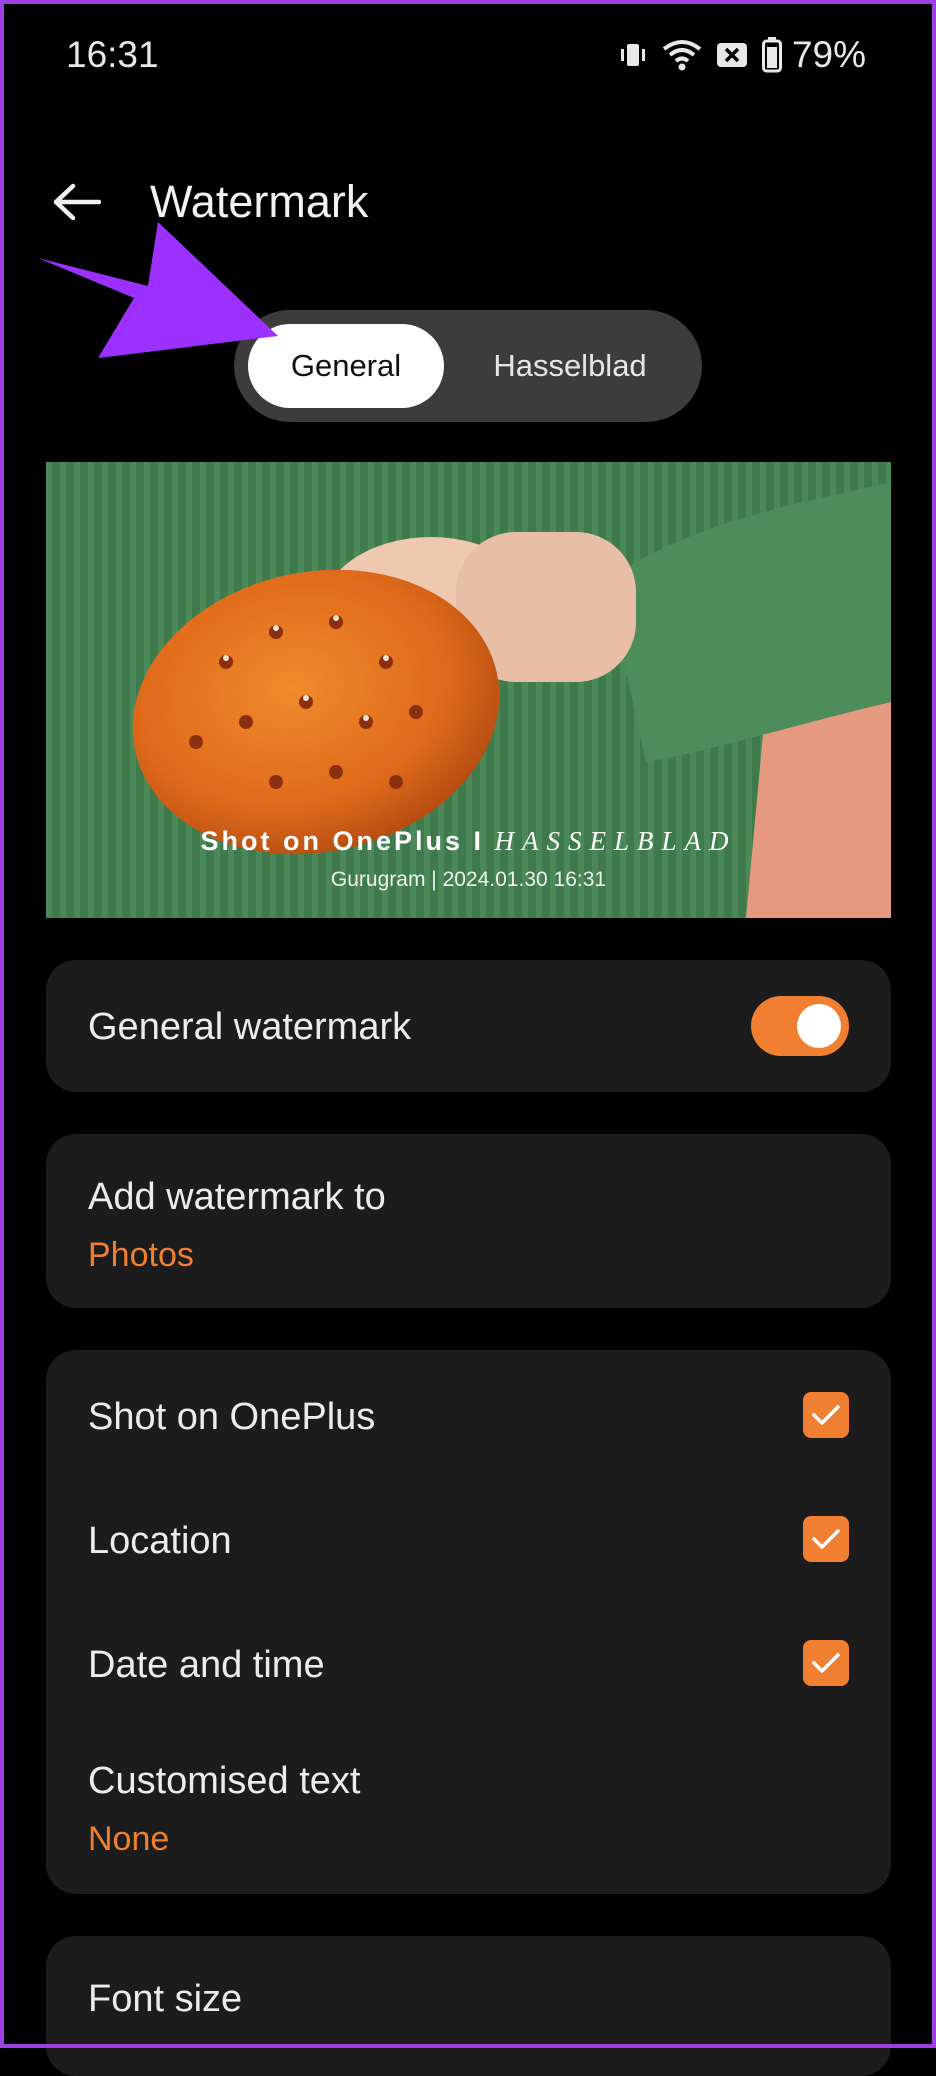  Describe the element at coordinates (468, 2006) in the screenshot. I see `font-size-card: Font size` at that location.